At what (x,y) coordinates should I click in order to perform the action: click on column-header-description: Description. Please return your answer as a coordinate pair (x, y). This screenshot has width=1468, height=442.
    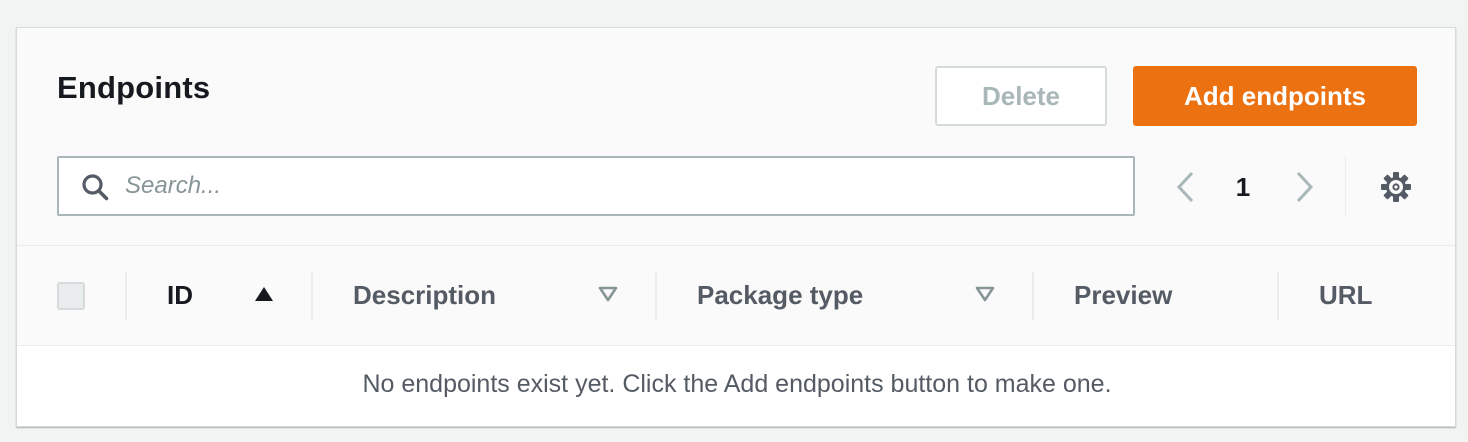
    Looking at the image, I should click on (424, 295).